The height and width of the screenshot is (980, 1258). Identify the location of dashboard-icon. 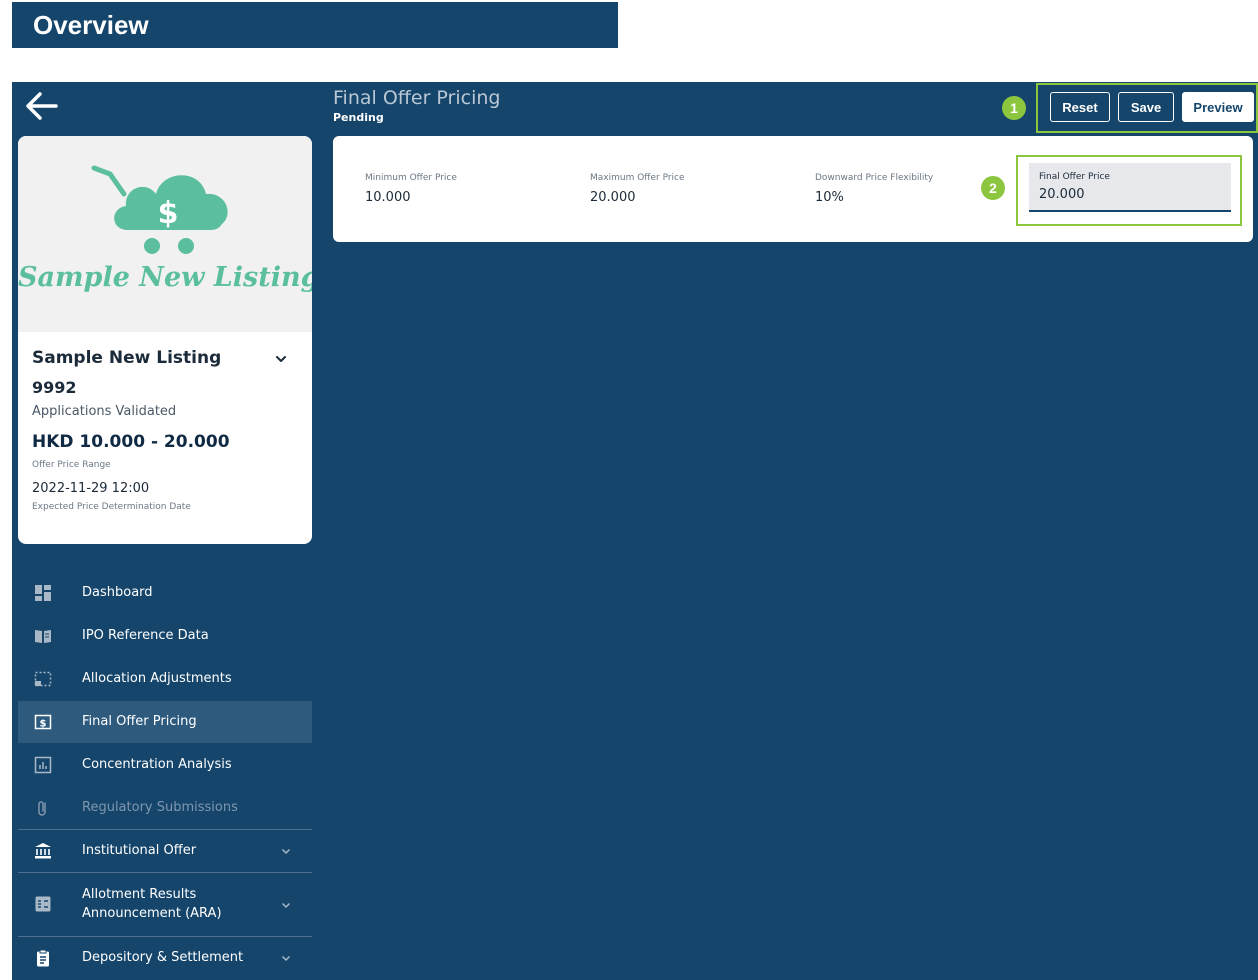
(43, 593).